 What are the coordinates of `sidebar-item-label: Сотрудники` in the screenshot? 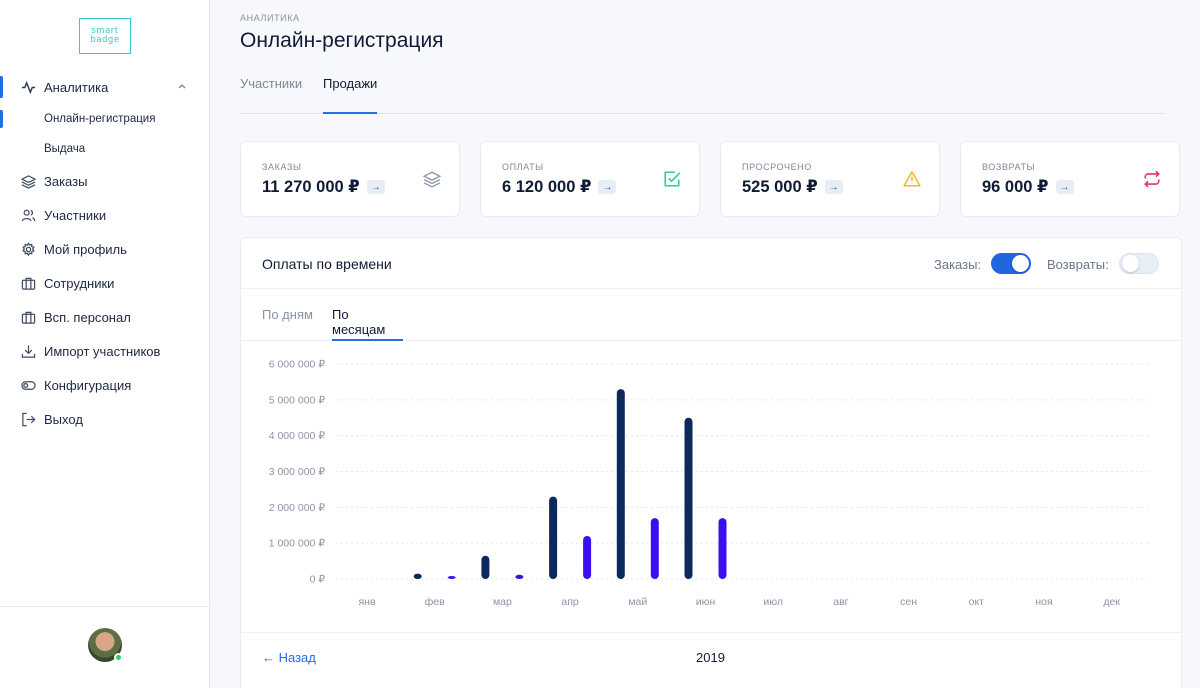 It's located at (79, 283).